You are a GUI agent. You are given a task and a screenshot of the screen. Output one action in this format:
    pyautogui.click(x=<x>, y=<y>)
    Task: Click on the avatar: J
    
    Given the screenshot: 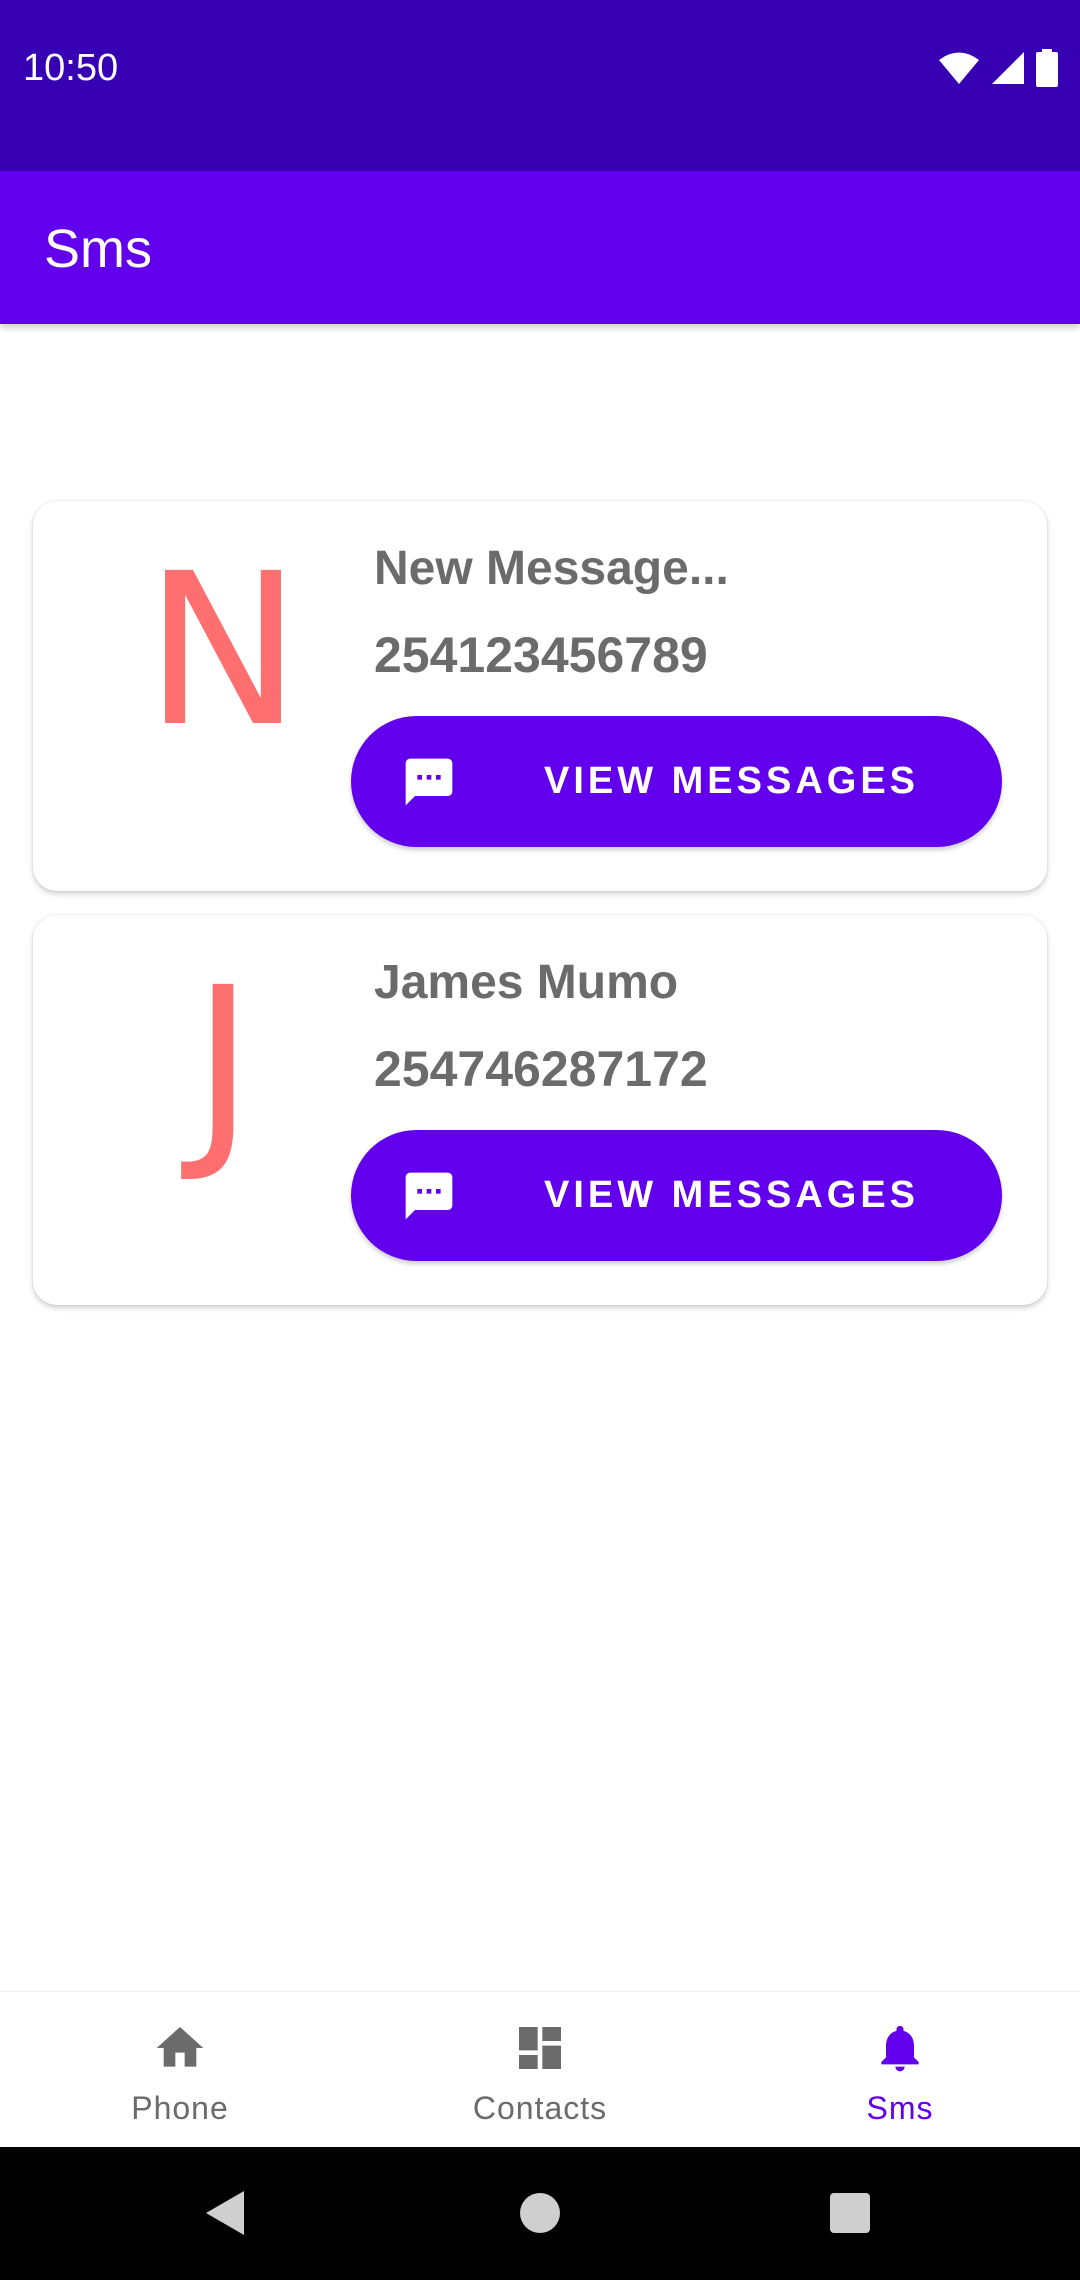 What is the action you would take?
    pyautogui.click(x=223, y=1064)
    